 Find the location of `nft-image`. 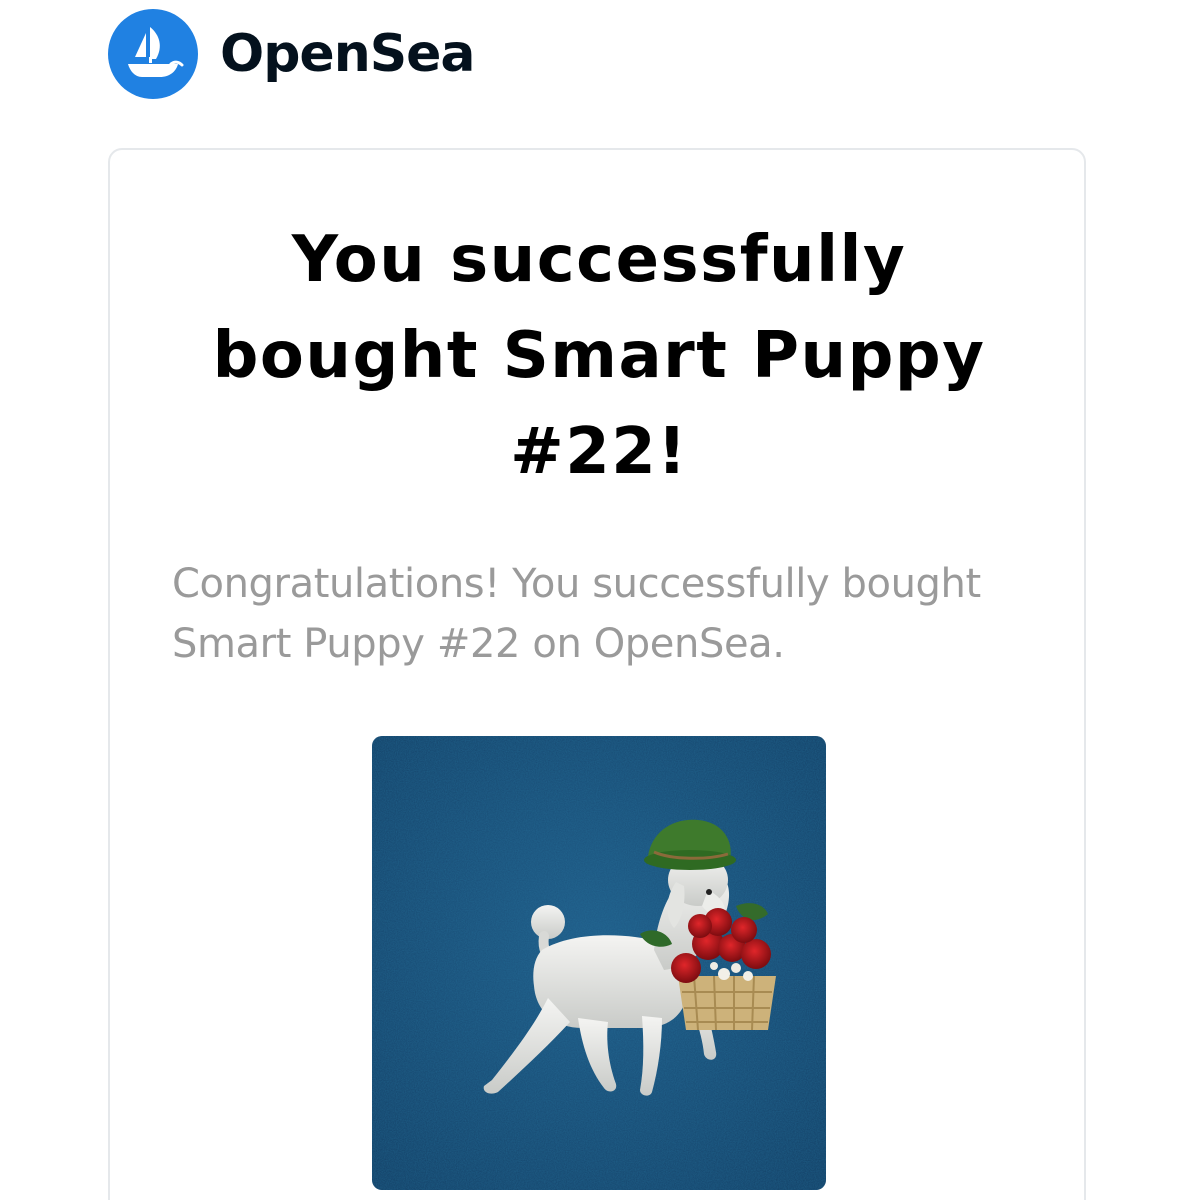

nft-image is located at coordinates (599, 963).